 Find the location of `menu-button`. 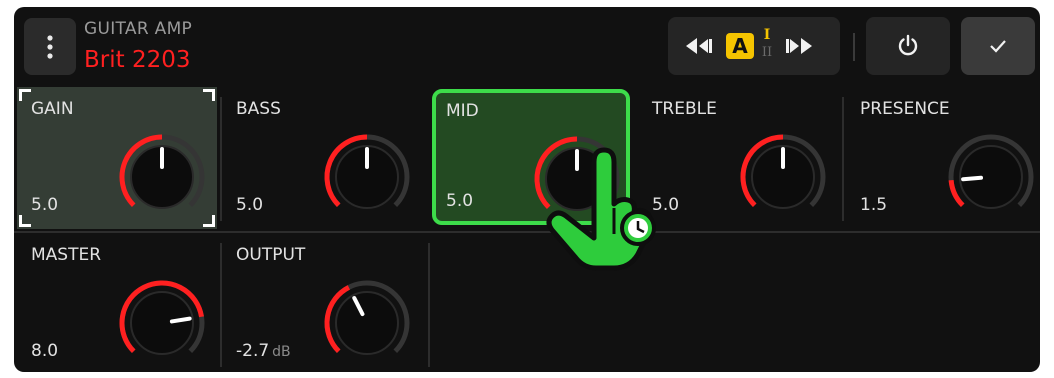

menu-button is located at coordinates (50, 46).